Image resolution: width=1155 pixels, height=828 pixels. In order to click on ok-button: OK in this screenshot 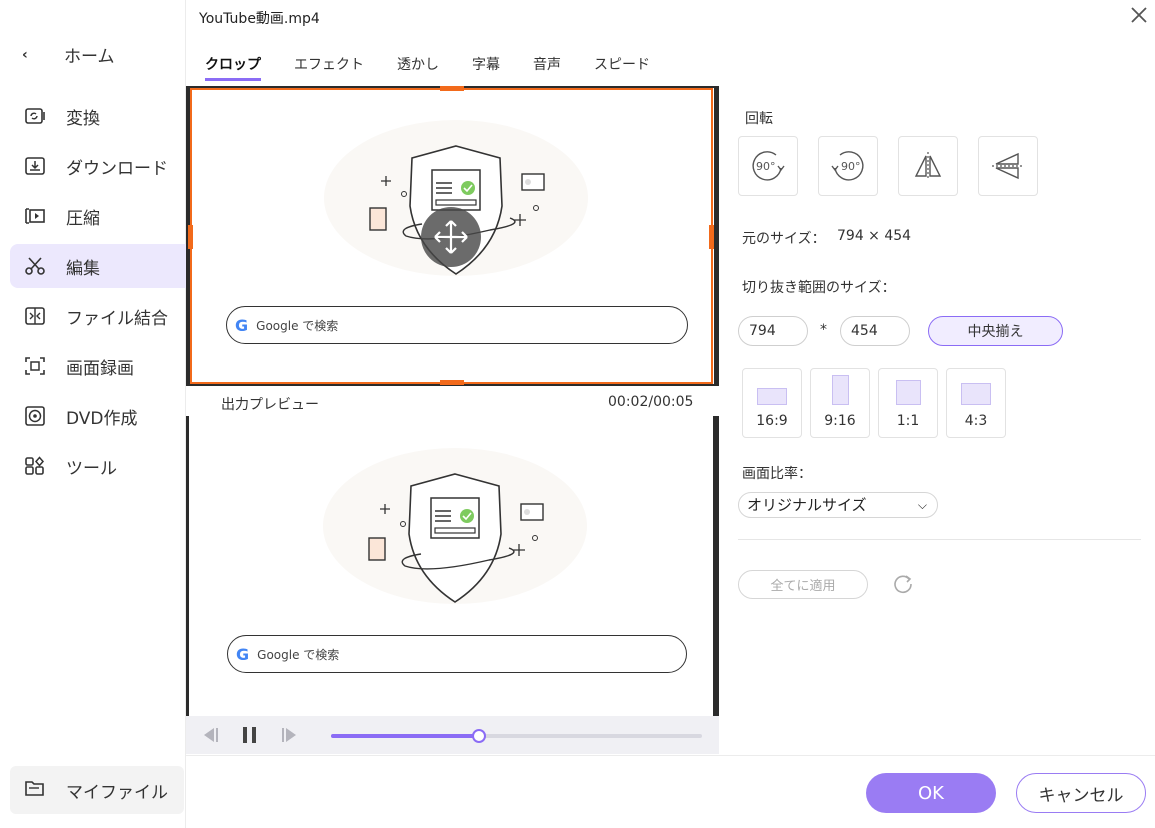, I will do `click(931, 793)`.